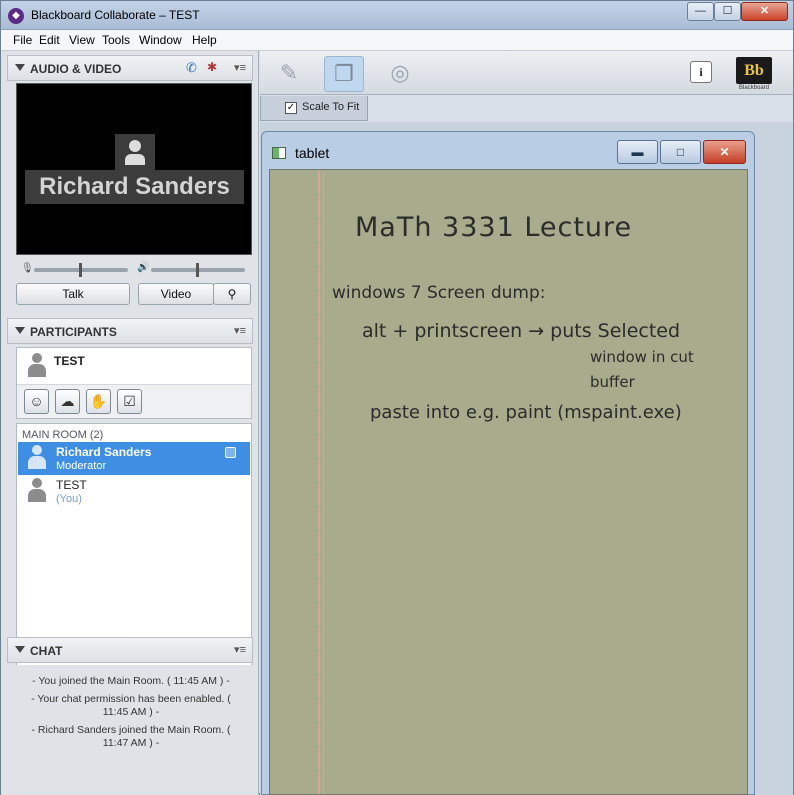 The image size is (794, 795). Describe the element at coordinates (143, 267) in the screenshot. I see `speaker-icon: 🔊` at that location.